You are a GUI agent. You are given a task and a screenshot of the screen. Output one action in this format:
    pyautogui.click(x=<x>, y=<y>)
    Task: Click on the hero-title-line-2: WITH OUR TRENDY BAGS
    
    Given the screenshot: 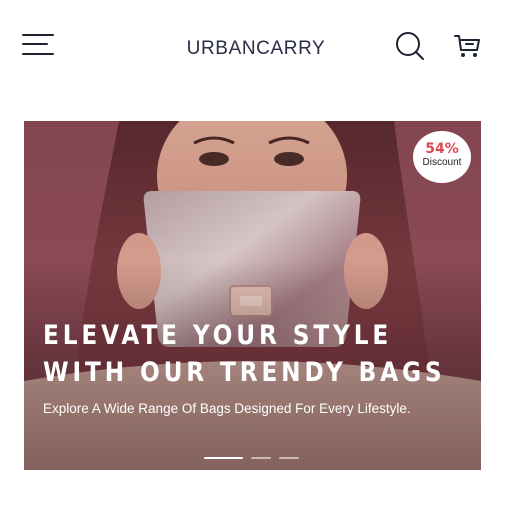 What is the action you would take?
    pyautogui.click(x=244, y=372)
    